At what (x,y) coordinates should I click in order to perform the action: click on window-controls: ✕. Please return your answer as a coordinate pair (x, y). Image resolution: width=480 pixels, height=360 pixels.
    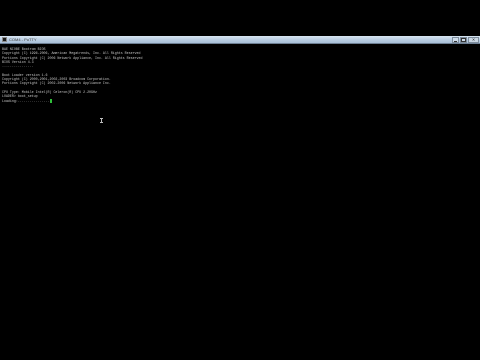
    Looking at the image, I should click on (465, 40).